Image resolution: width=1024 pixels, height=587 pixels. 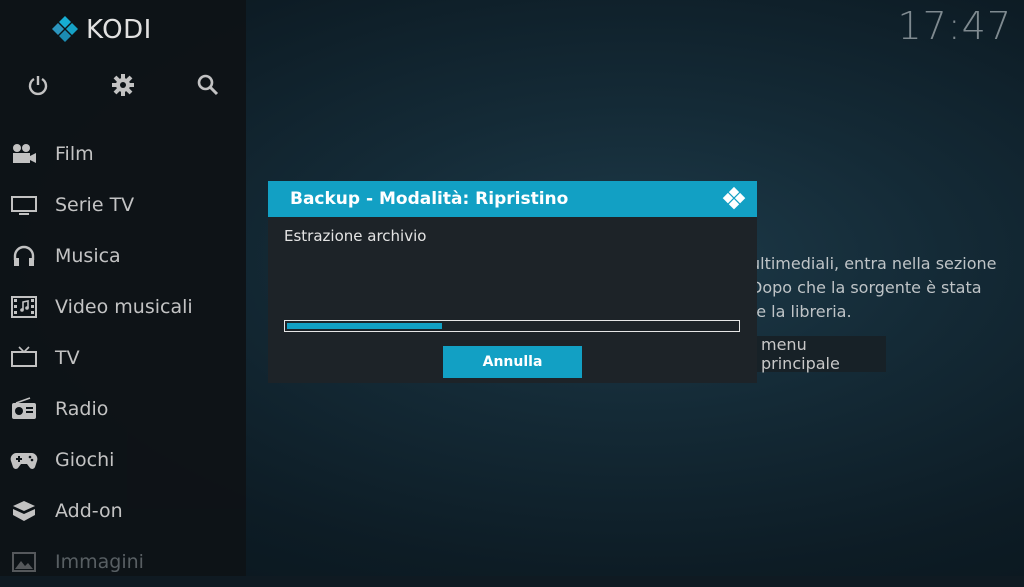 I want to click on music-video-icon, so click(x=24, y=307).